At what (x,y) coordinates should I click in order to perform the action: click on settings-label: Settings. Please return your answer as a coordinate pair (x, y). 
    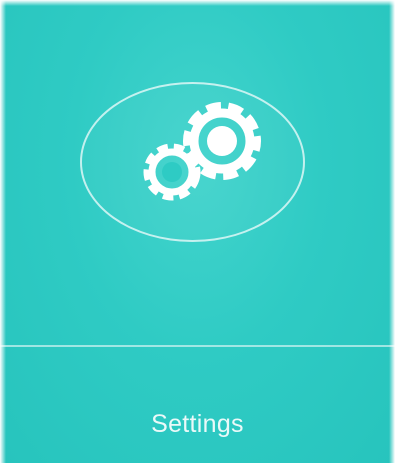
    Looking at the image, I should click on (197, 424).